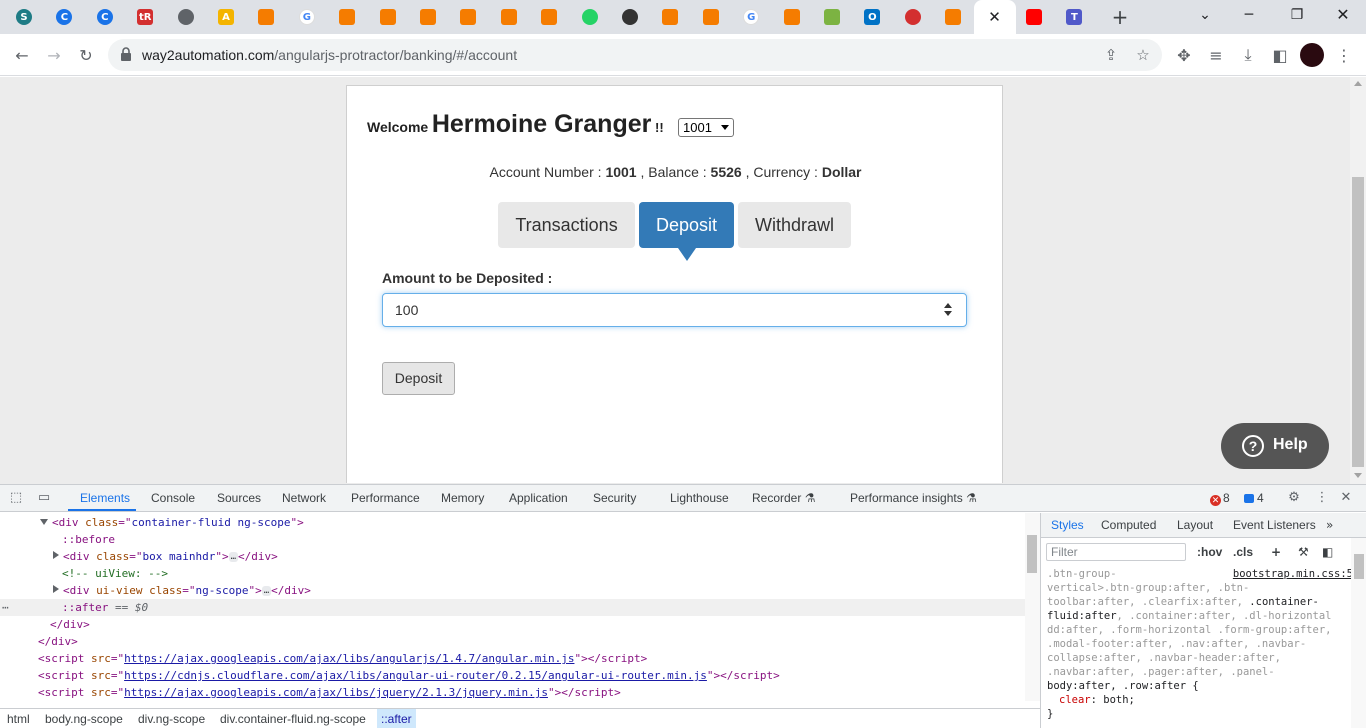 This screenshot has width=1366, height=728. I want to click on scroll-up-icon, so click(1358, 83).